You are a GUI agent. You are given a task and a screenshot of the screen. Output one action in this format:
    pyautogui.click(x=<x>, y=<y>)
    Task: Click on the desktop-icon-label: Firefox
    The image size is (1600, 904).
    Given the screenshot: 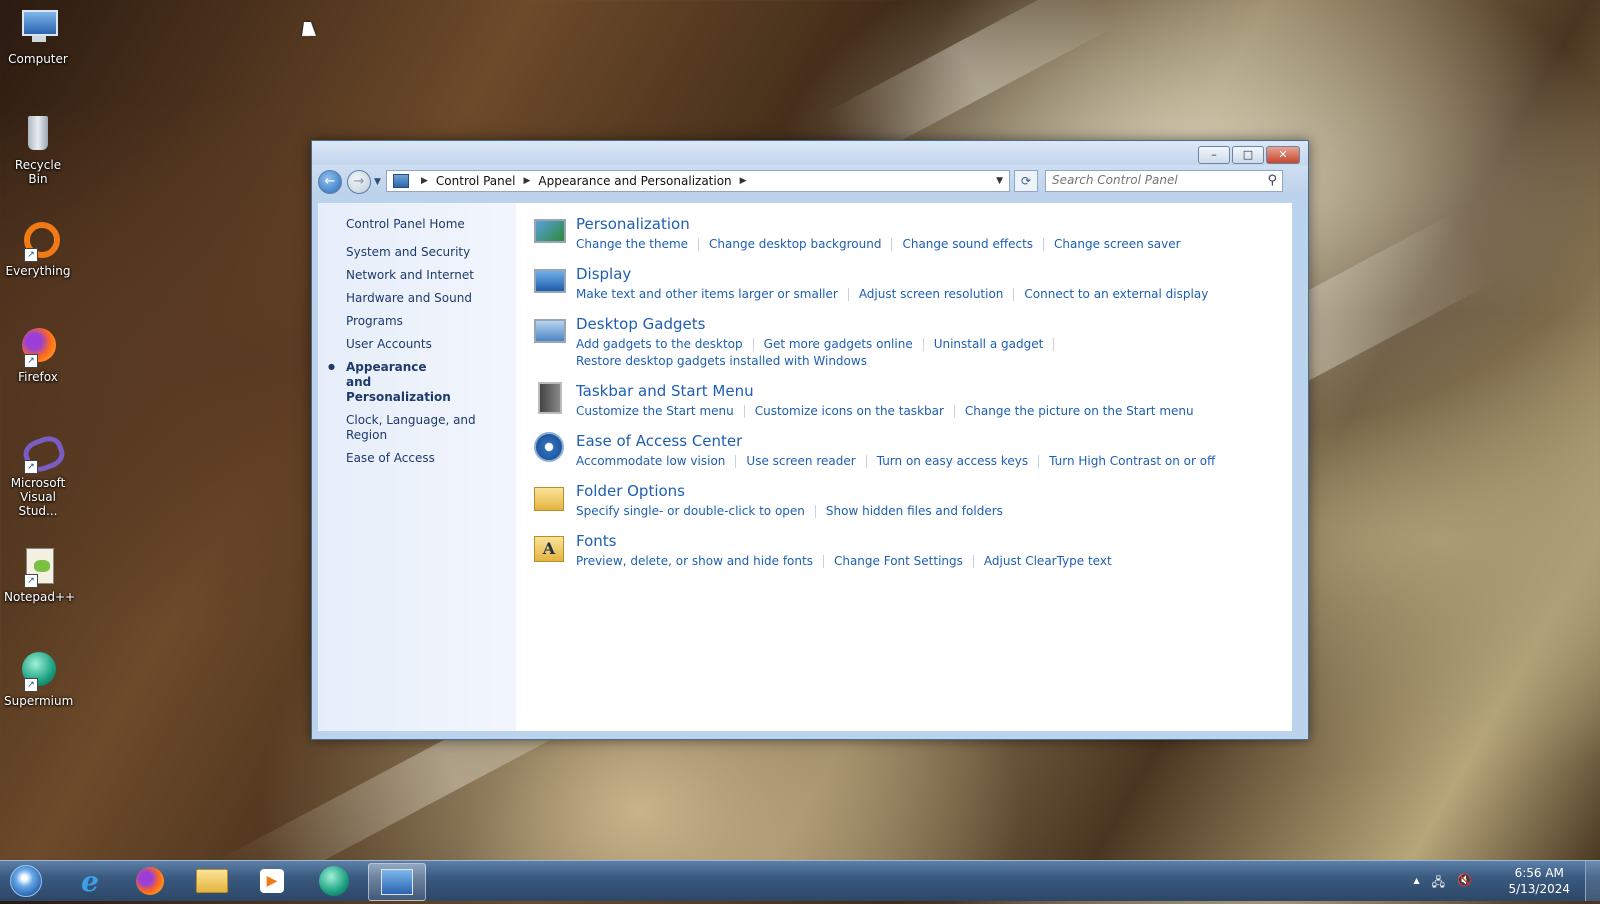 What is the action you would take?
    pyautogui.click(x=38, y=377)
    